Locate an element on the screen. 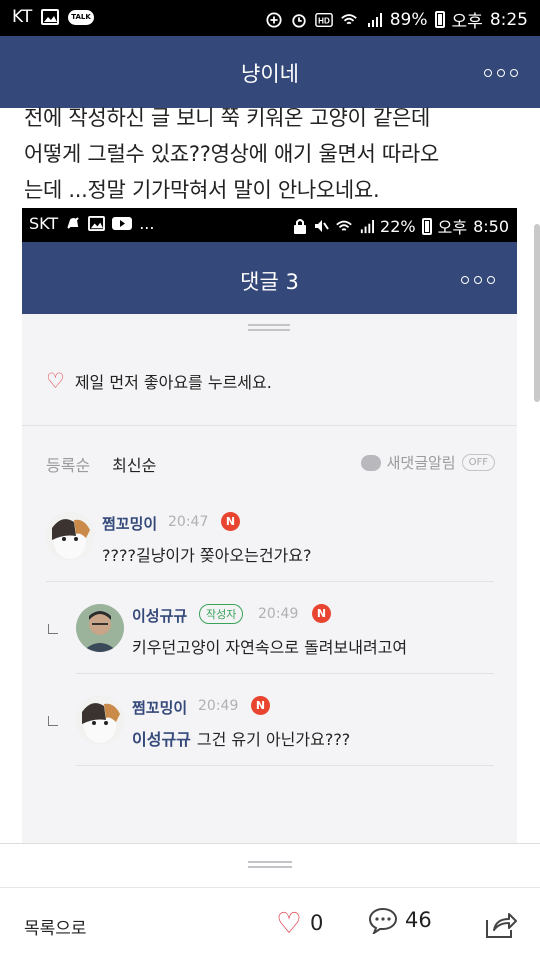 The height and width of the screenshot is (960, 540). alarm-icon is located at coordinates (299, 20).